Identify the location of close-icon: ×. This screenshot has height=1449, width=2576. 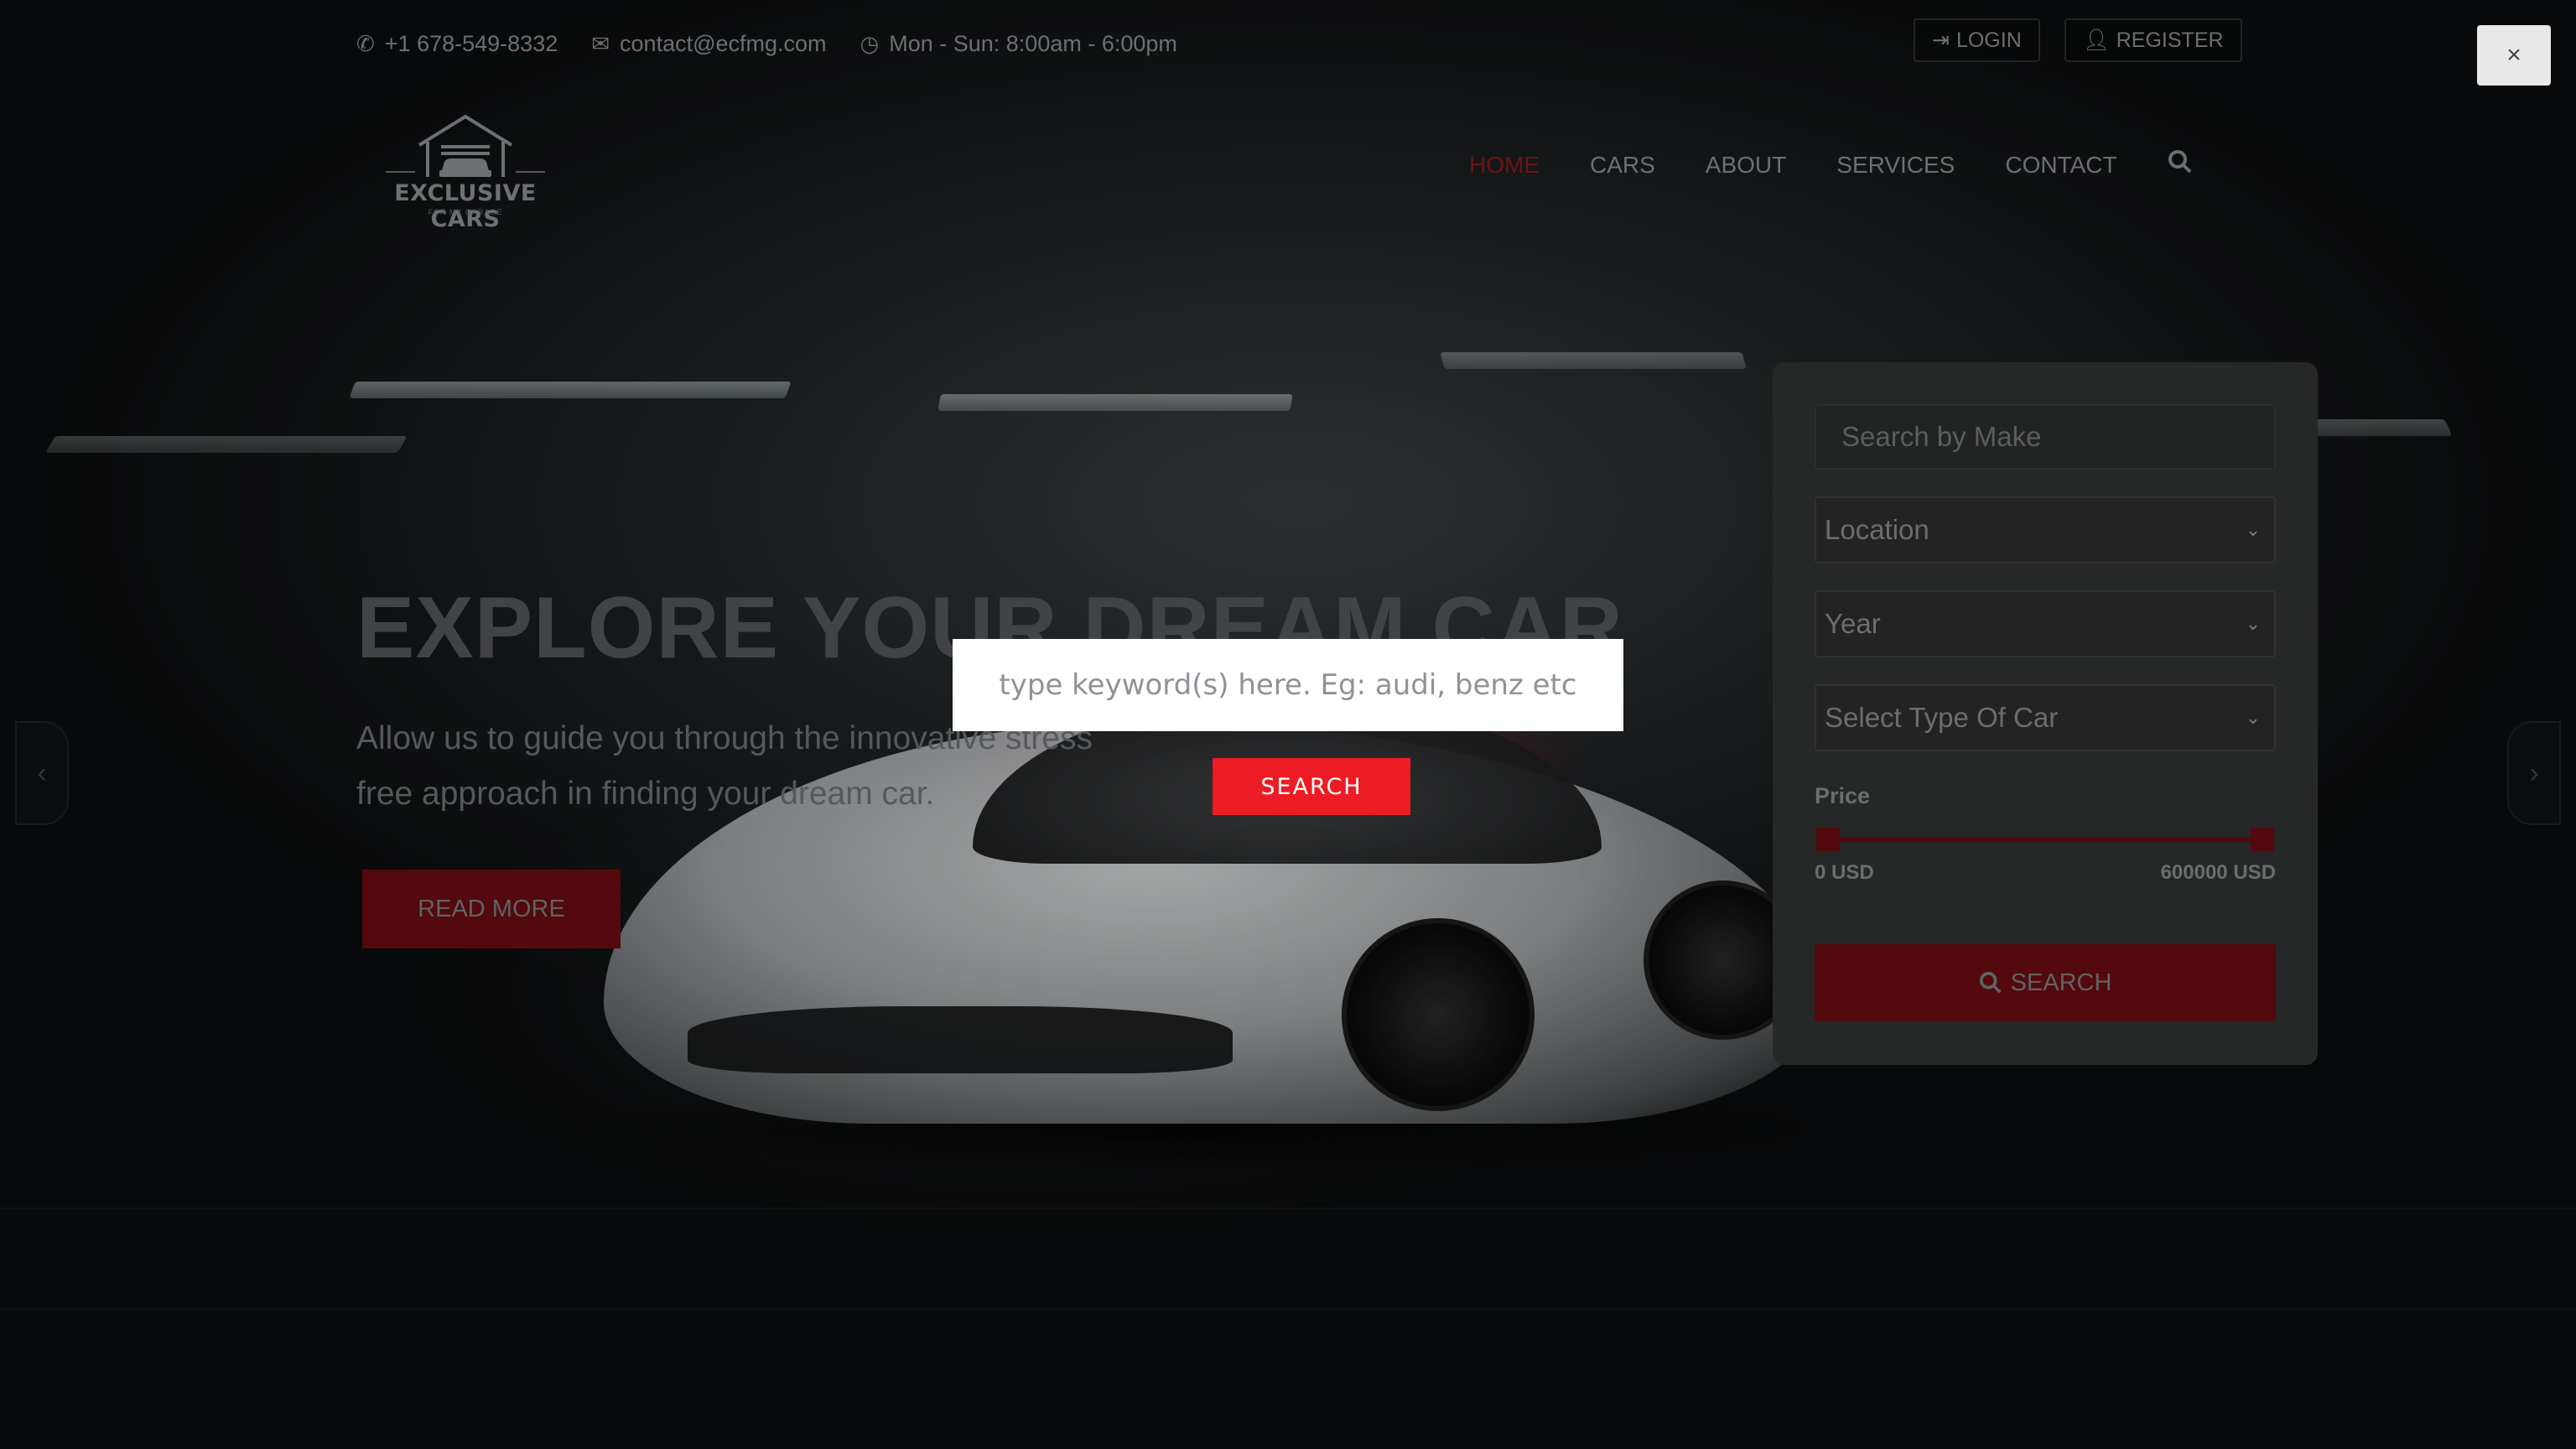
(2513, 55).